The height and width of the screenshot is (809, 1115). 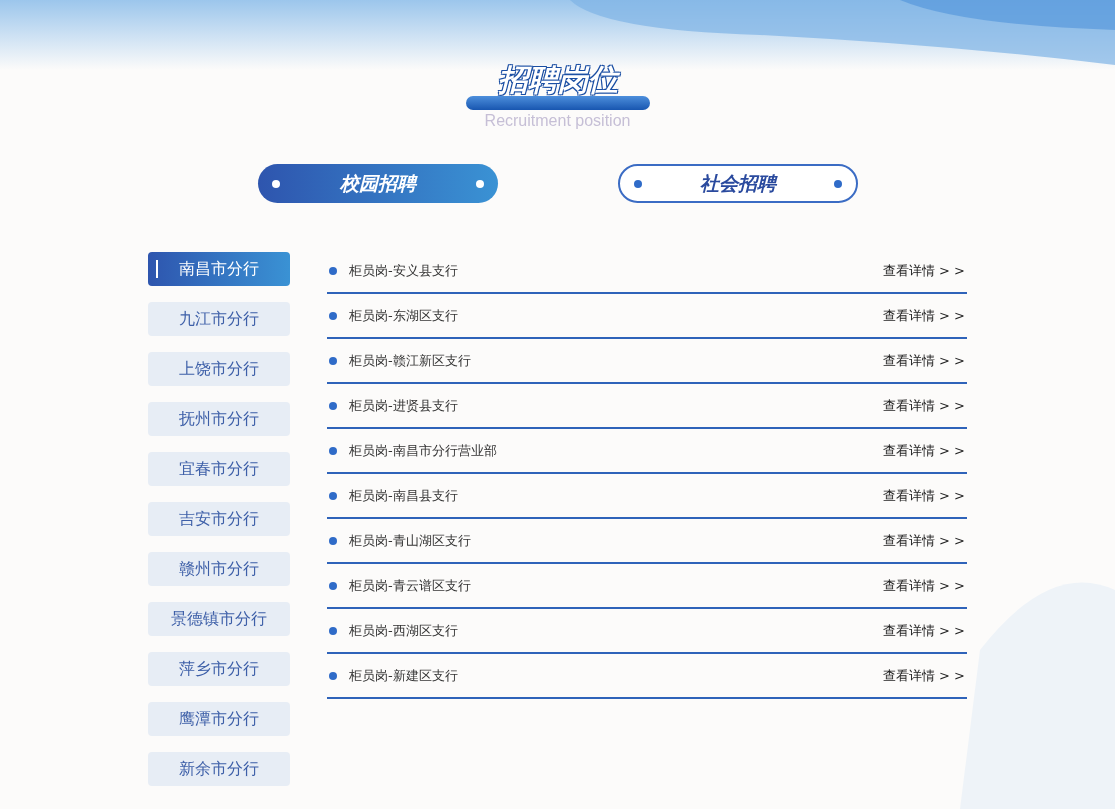 I want to click on job-title: 柜员岗-新建区支行, so click(x=404, y=675).